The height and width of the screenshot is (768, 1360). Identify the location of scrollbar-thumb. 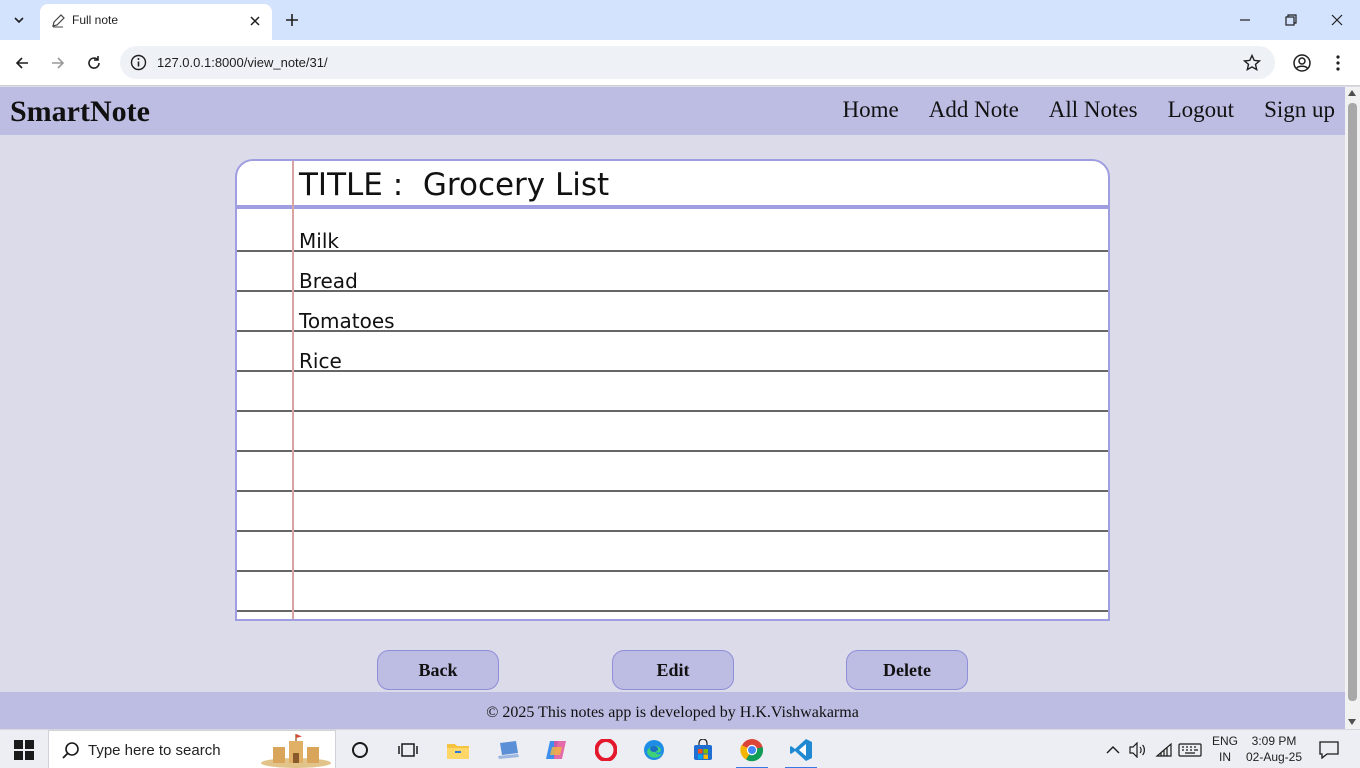
(1352, 402).